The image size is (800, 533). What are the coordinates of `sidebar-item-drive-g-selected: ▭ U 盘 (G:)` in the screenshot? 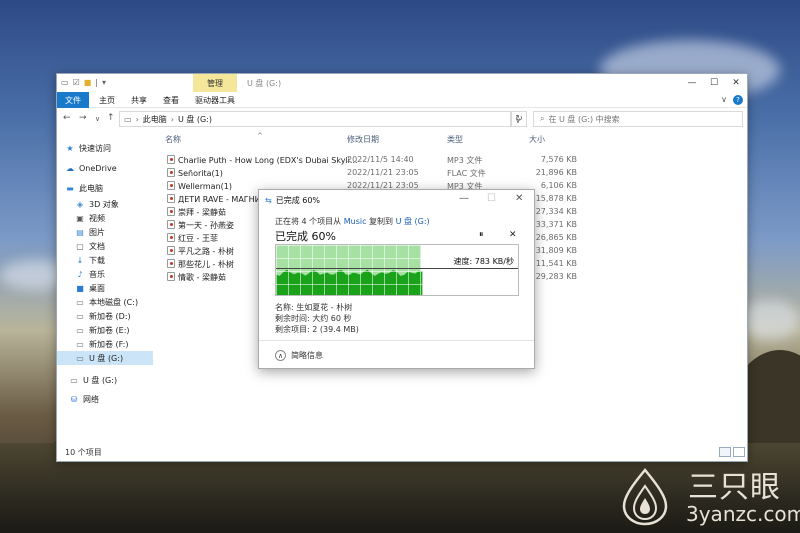 It's located at (105, 358).